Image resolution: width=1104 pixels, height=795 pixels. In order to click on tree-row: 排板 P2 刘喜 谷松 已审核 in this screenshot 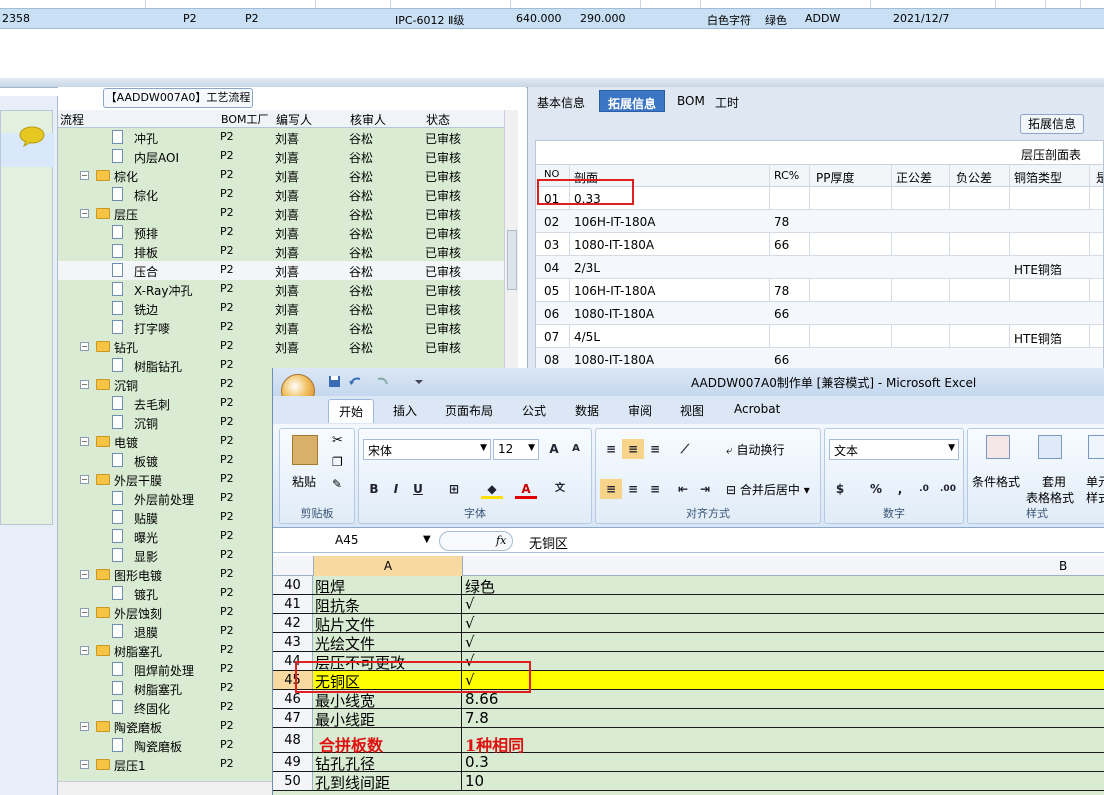, I will do `click(288, 251)`.